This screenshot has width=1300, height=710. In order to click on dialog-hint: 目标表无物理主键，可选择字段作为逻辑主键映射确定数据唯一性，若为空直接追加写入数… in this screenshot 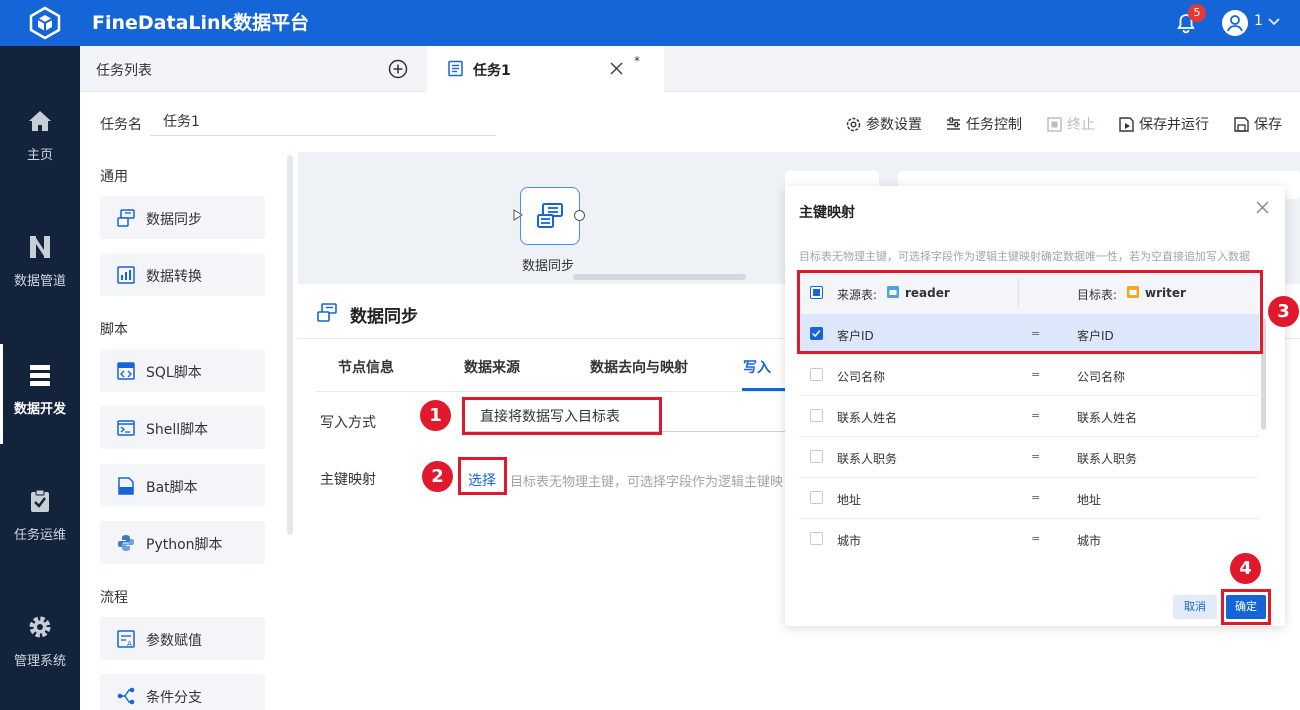, I will do `click(1024, 256)`.